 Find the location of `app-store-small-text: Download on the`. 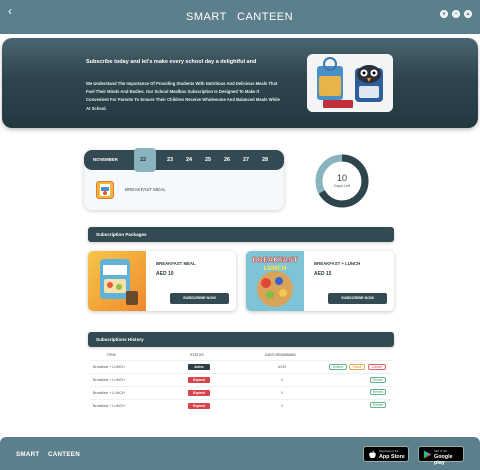

app-store-small-text: Download on the is located at coordinates (389, 451).